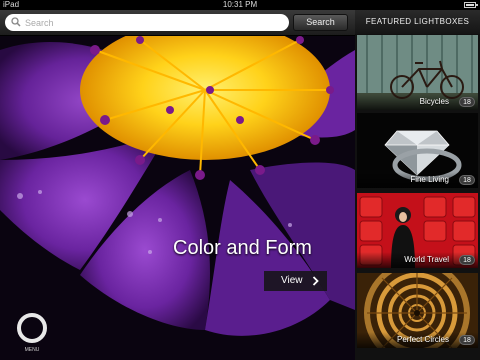 The width and height of the screenshot is (480, 360). Describe the element at coordinates (32, 328) in the screenshot. I see `circle-icon` at that location.